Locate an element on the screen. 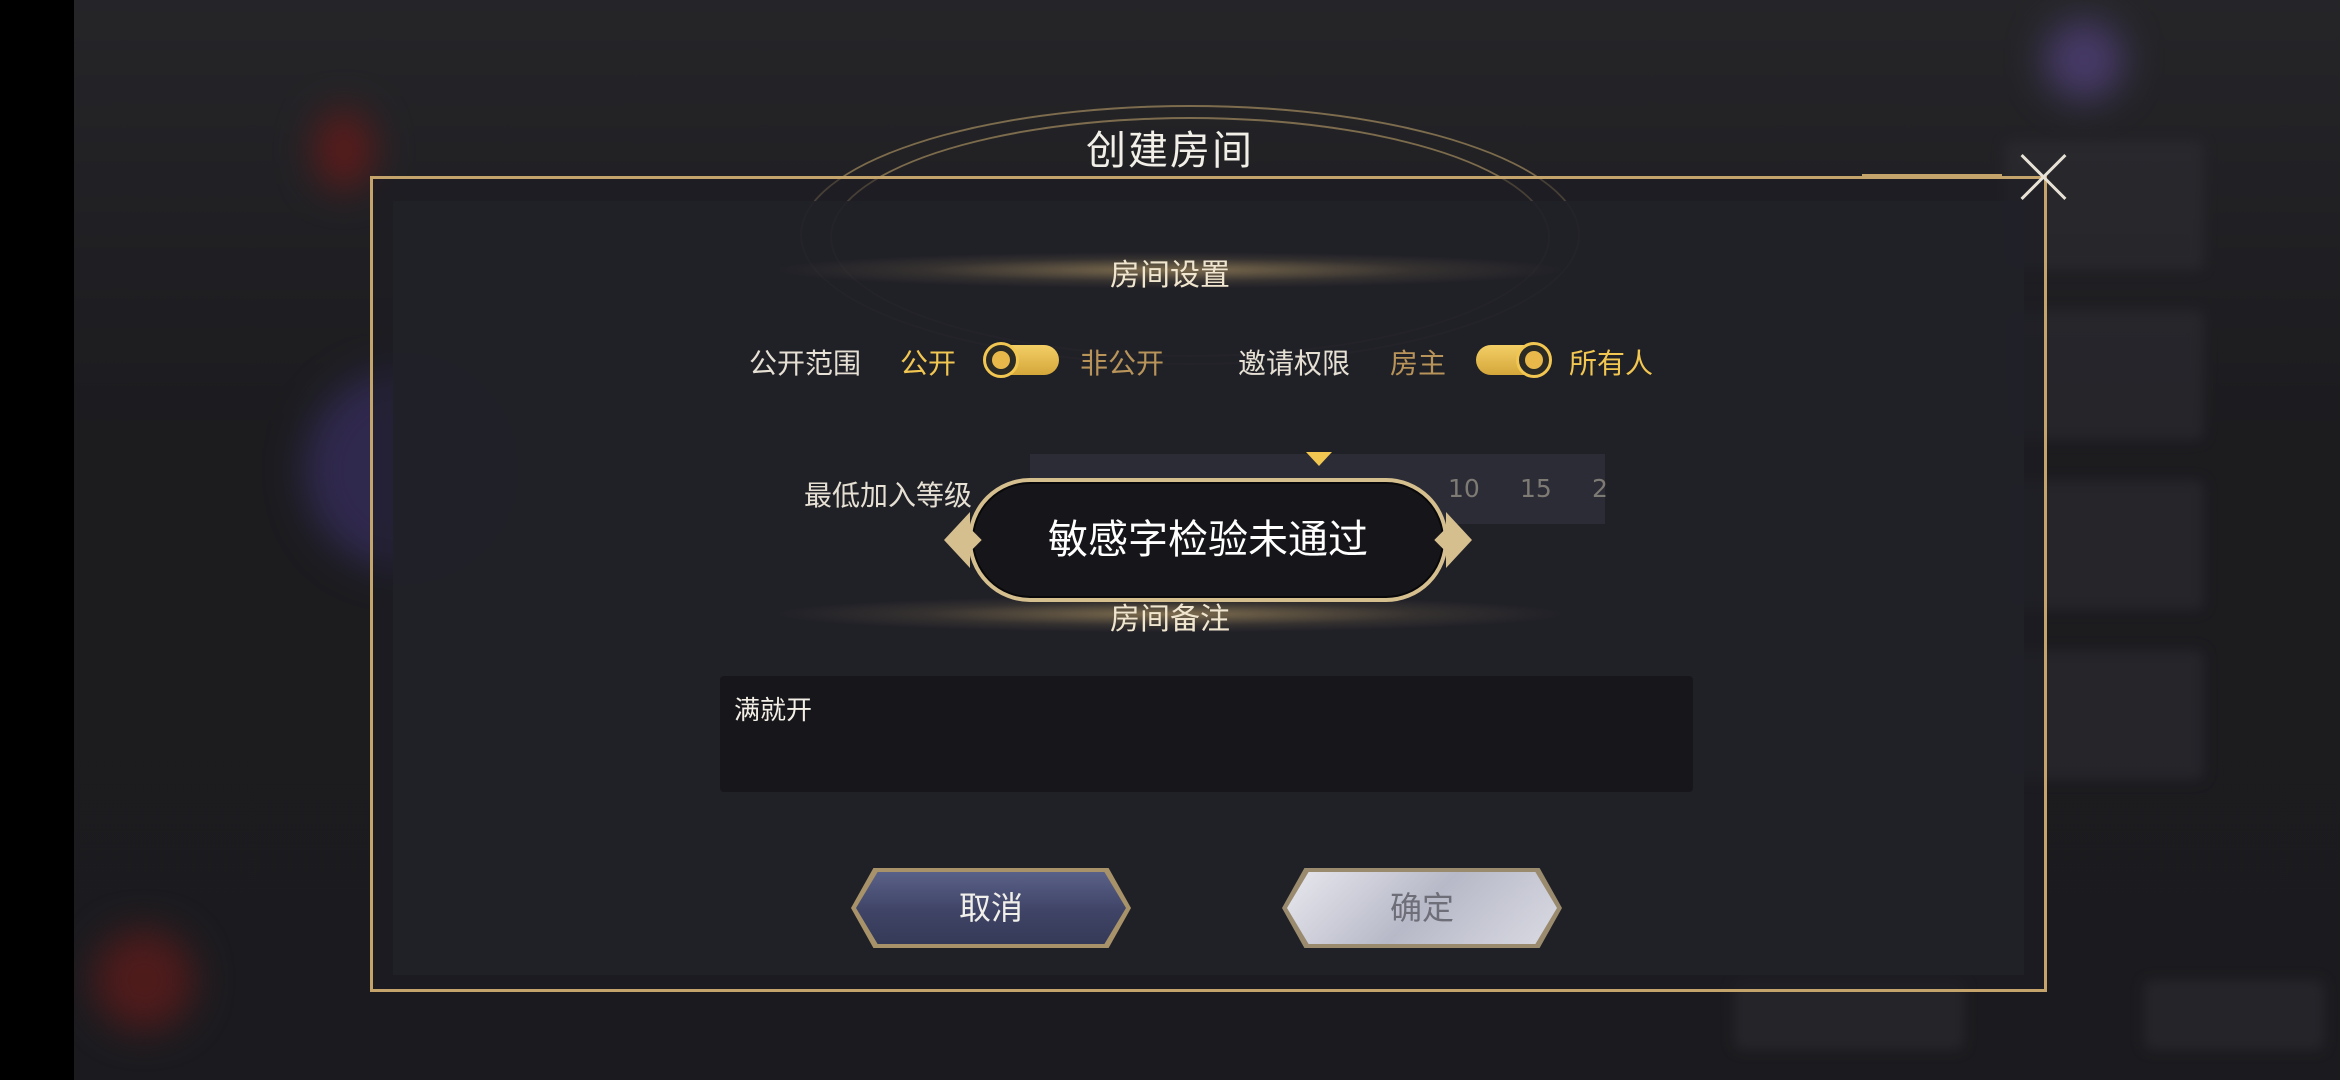 This screenshot has height=1080, width=2340. min-level-label: 最低加入等级 is located at coordinates (888, 495).